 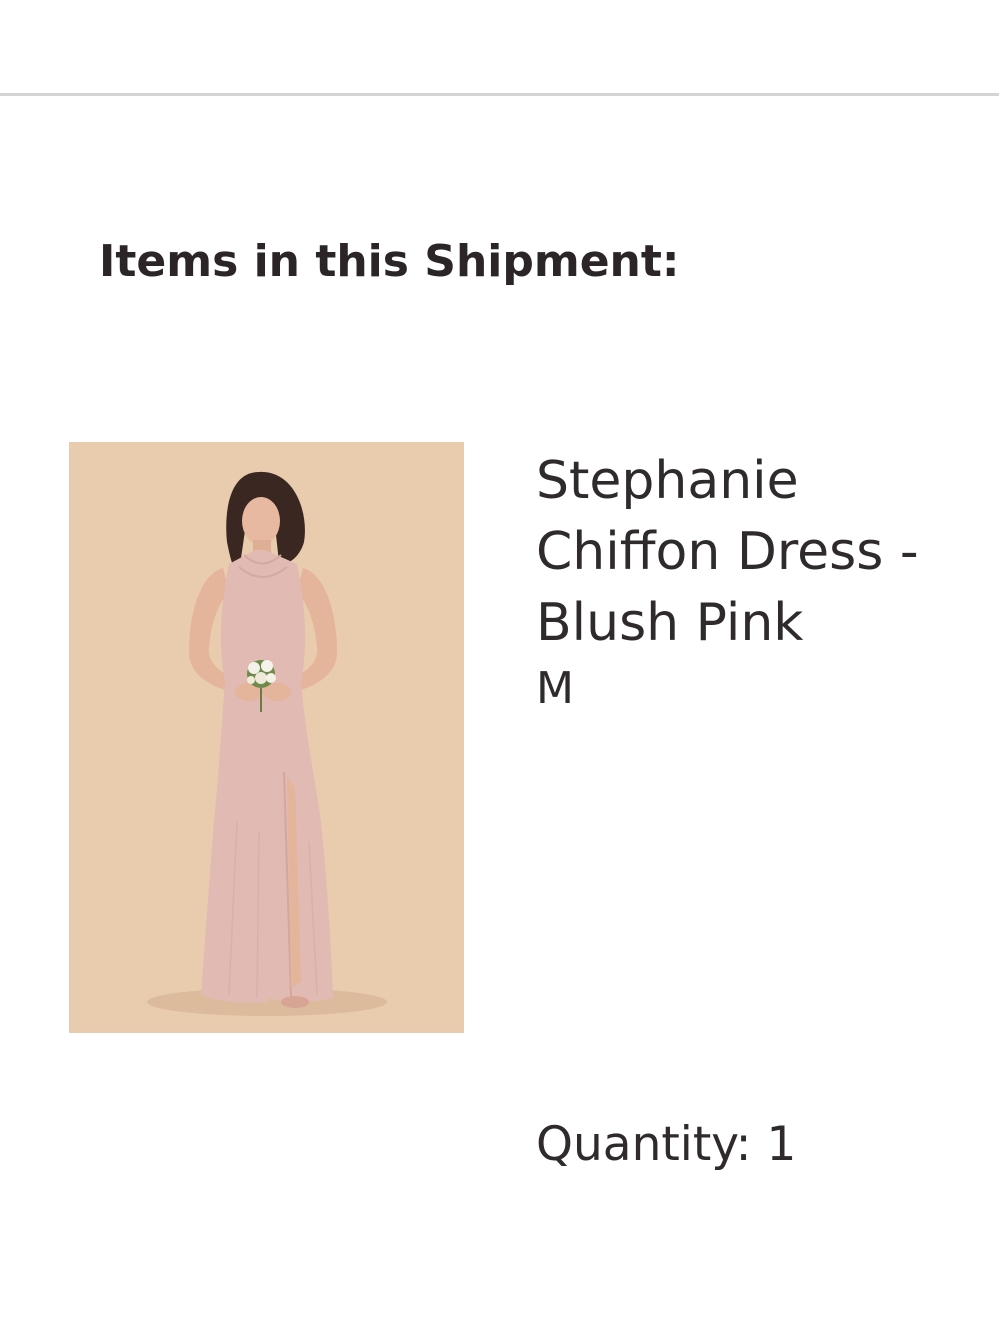 What do you see at coordinates (756, 552) in the screenshot?
I see `product-name: Stephanie Chiffon Dress - Blush Pink` at bounding box center [756, 552].